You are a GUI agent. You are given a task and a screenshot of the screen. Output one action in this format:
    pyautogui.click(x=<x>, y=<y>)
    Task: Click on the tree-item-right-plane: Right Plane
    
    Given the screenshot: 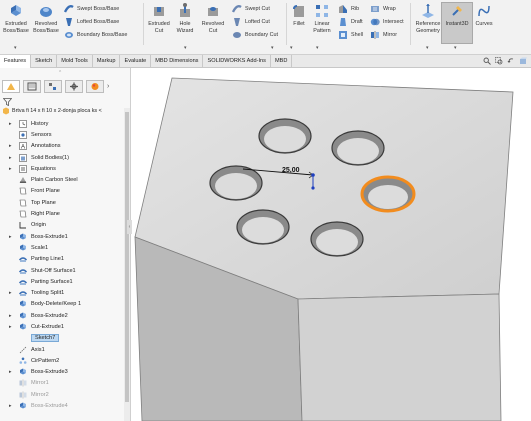 What is the action you would take?
    pyautogui.click(x=62, y=213)
    